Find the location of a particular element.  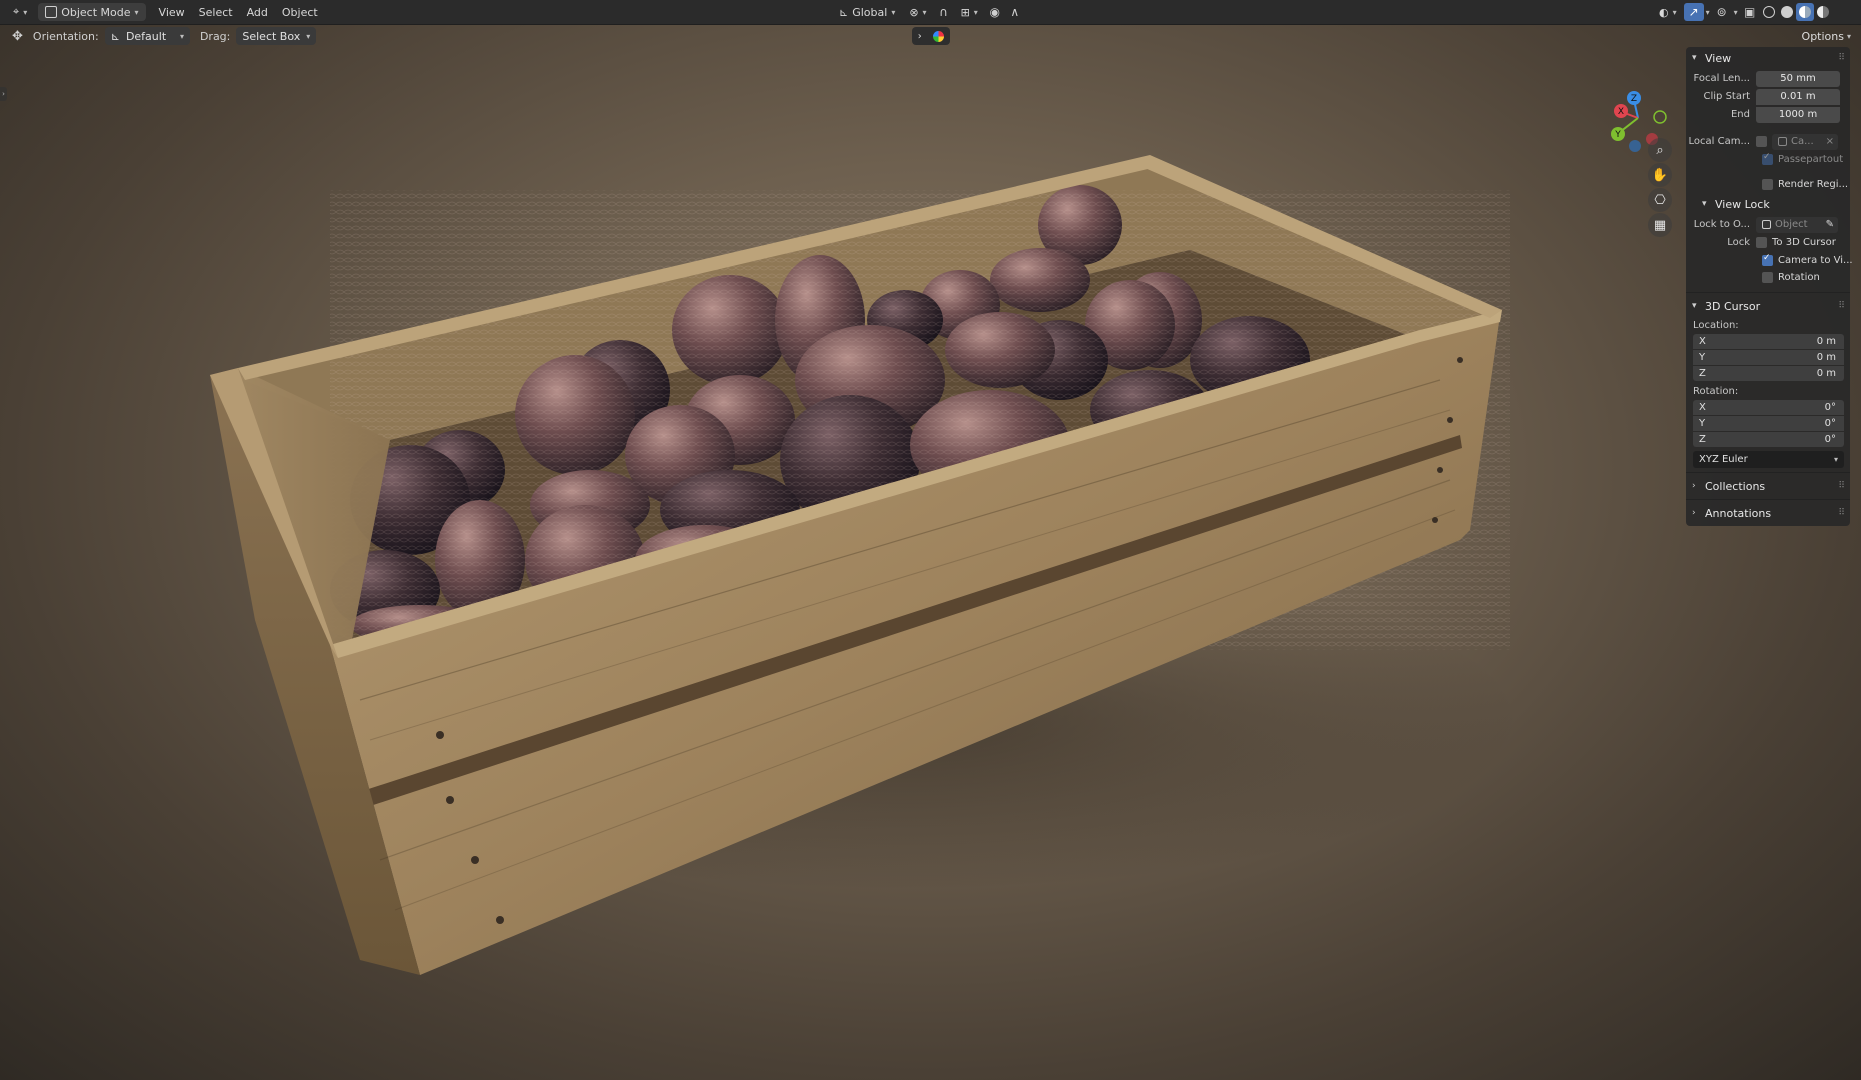

shading-wireframe-button is located at coordinates (1769, 12).